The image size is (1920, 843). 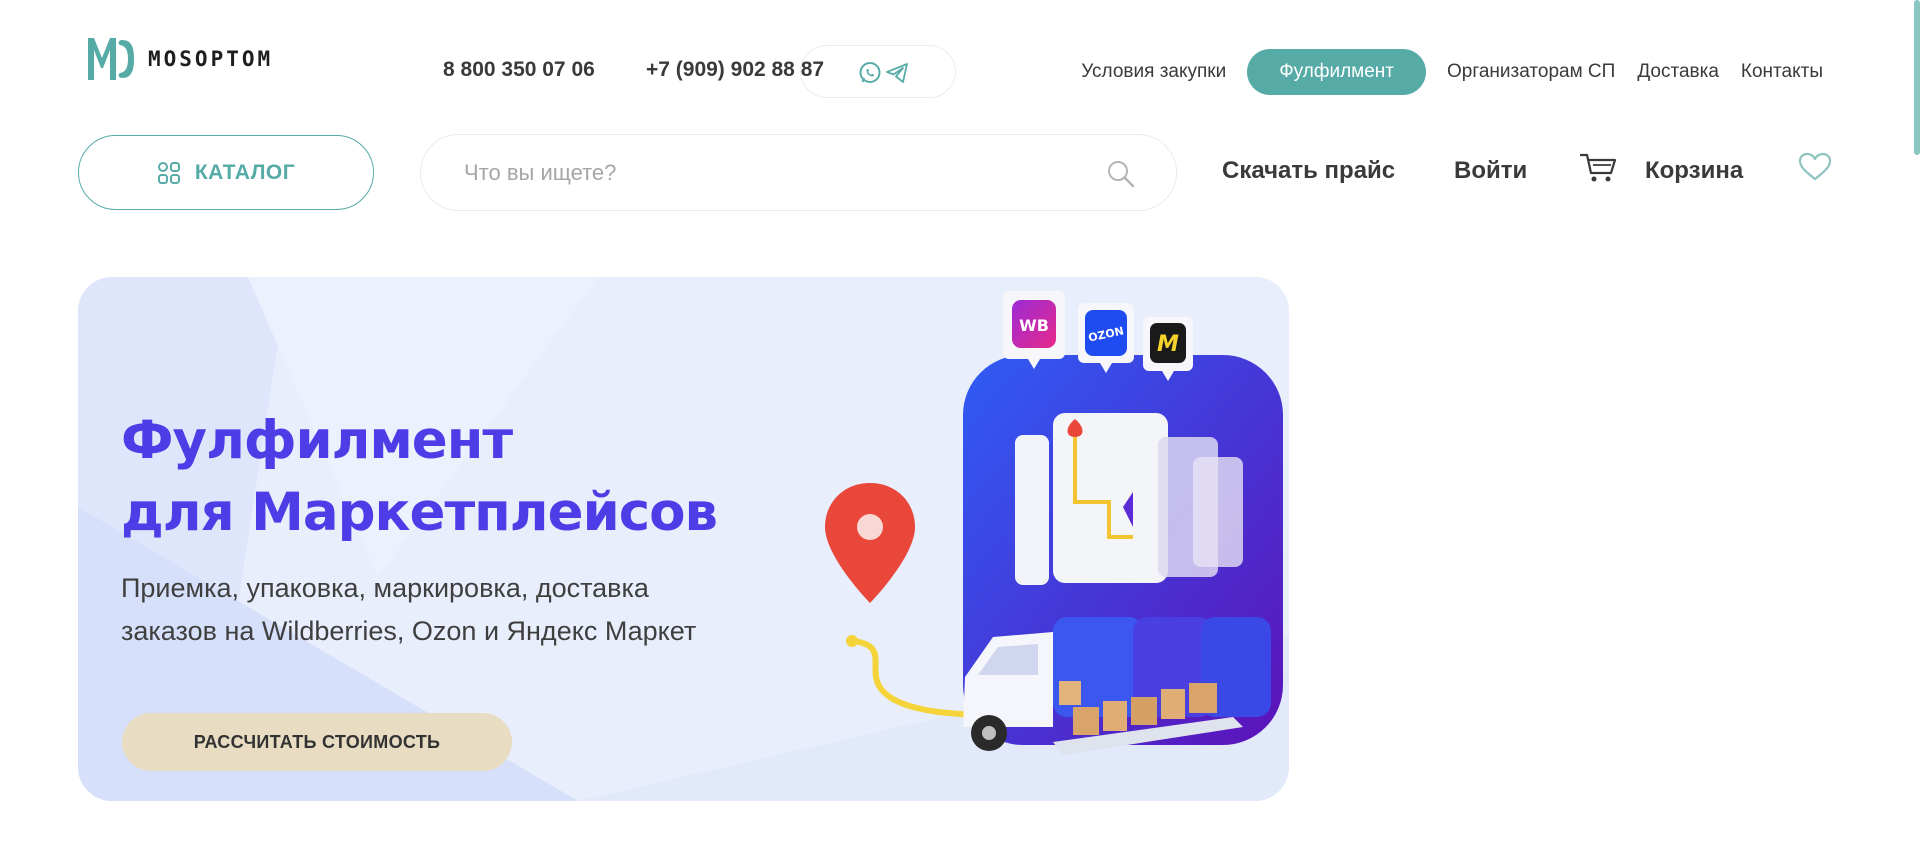 I want to click on banner-title-line-2: для Маркетплейсов, so click(x=419, y=512).